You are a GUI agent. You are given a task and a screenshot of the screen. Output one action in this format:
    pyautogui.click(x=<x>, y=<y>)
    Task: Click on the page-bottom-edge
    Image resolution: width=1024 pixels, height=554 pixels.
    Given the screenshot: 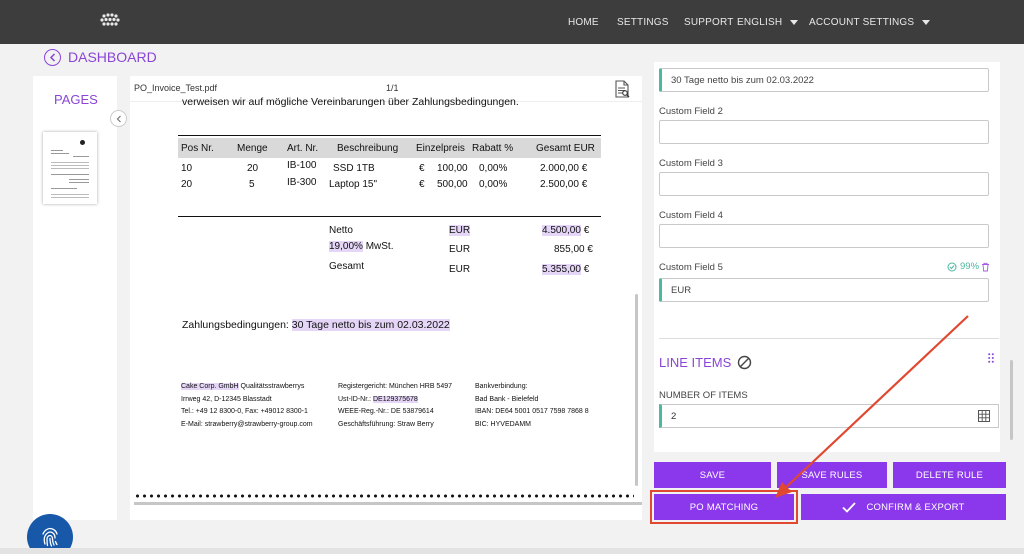 What is the action you would take?
    pyautogui.click(x=512, y=551)
    